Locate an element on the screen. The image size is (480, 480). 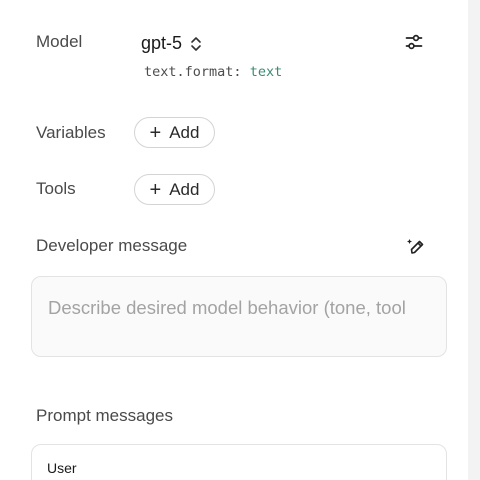
format-key: text.format: is located at coordinates (193, 72).